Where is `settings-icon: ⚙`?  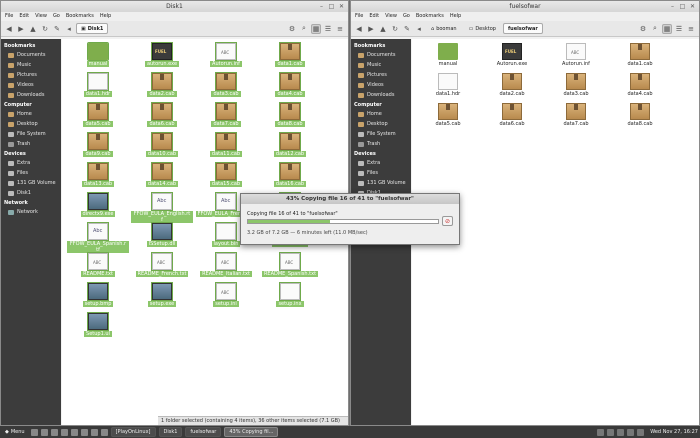
settings-icon: ⚙ is located at coordinates (643, 29).